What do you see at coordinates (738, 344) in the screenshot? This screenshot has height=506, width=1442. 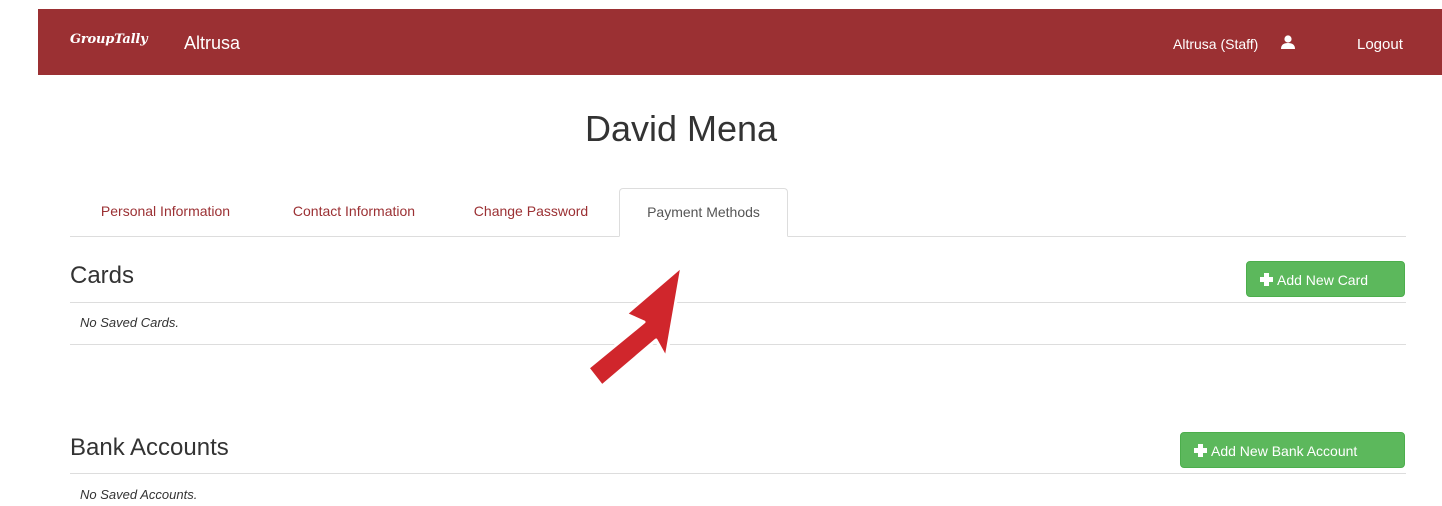 I see `cards-divider-bottom` at bounding box center [738, 344].